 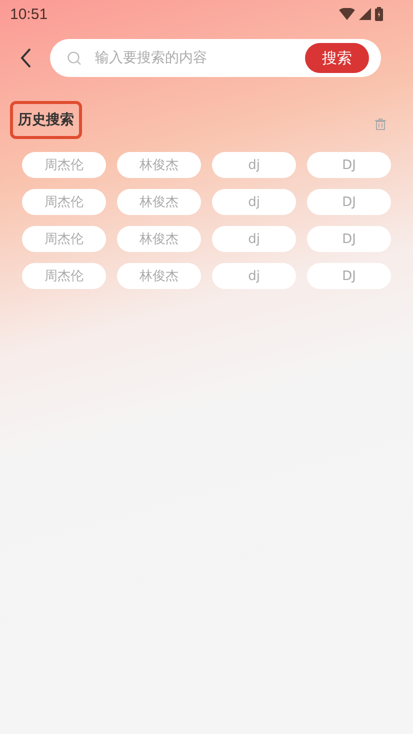 What do you see at coordinates (46, 120) in the screenshot?
I see `section-title: 历史搜索` at bounding box center [46, 120].